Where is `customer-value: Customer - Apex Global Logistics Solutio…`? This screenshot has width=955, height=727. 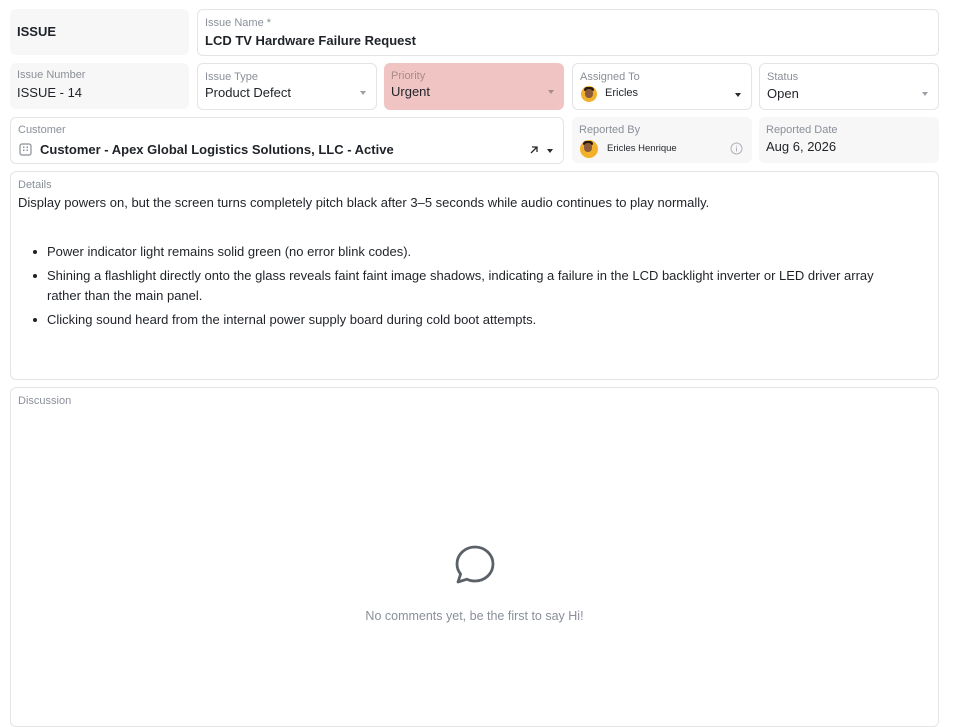 customer-value: Customer - Apex Global Logistics Solutio… is located at coordinates (217, 149).